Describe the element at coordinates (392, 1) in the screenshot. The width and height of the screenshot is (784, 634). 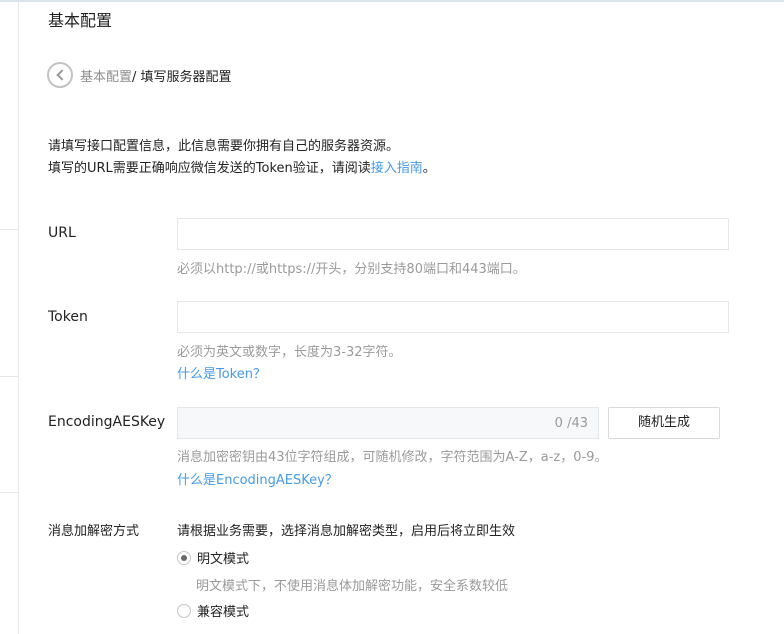
I see `top-border` at that location.